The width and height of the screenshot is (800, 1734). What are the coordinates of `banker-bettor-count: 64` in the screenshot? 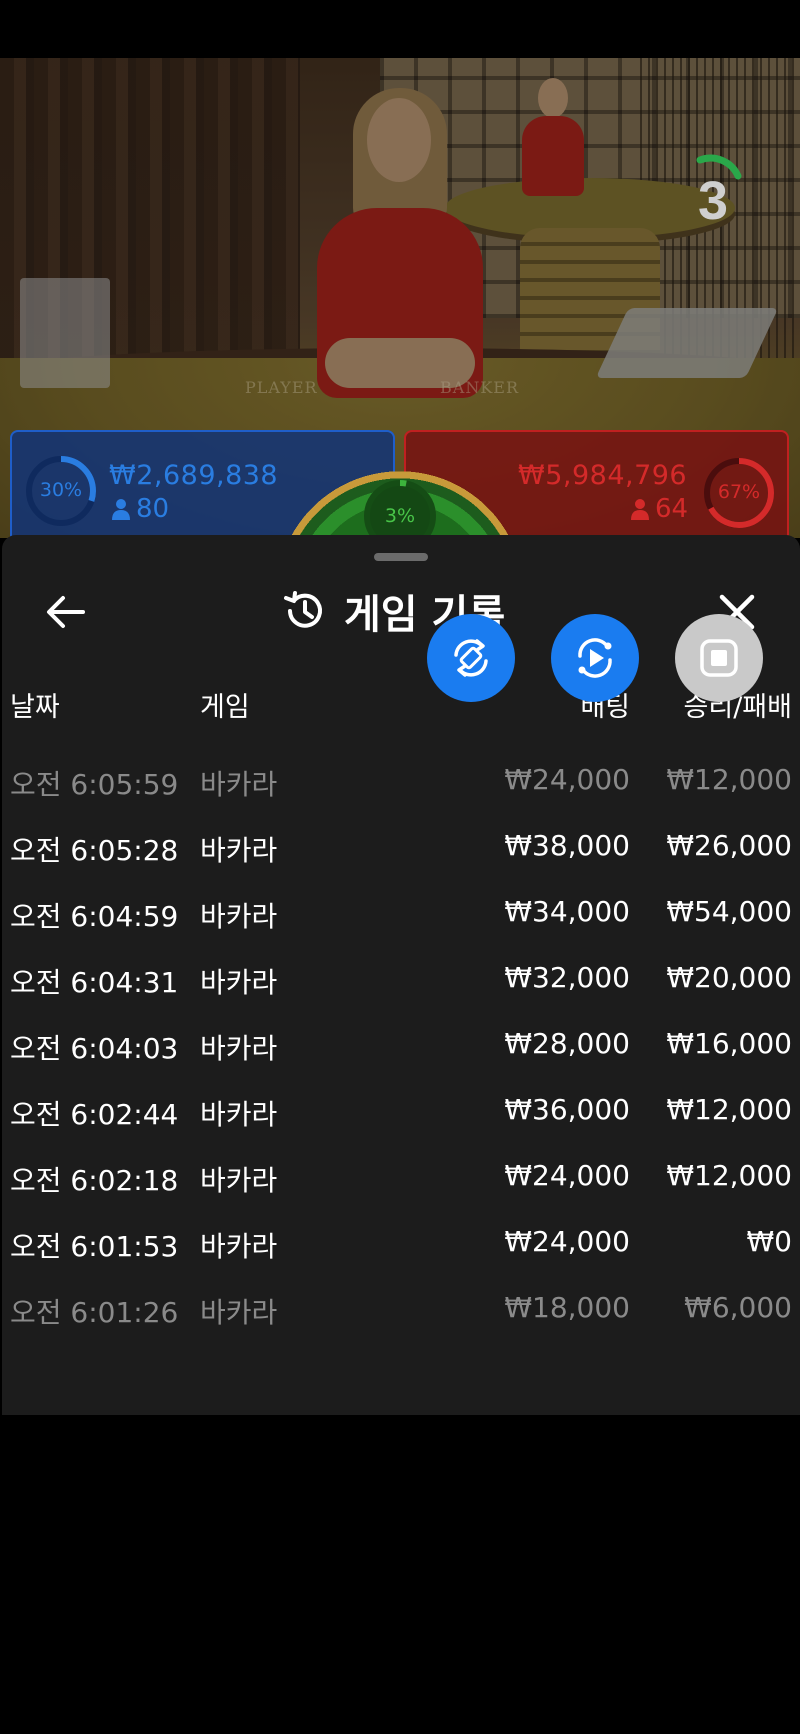 It's located at (659, 509).